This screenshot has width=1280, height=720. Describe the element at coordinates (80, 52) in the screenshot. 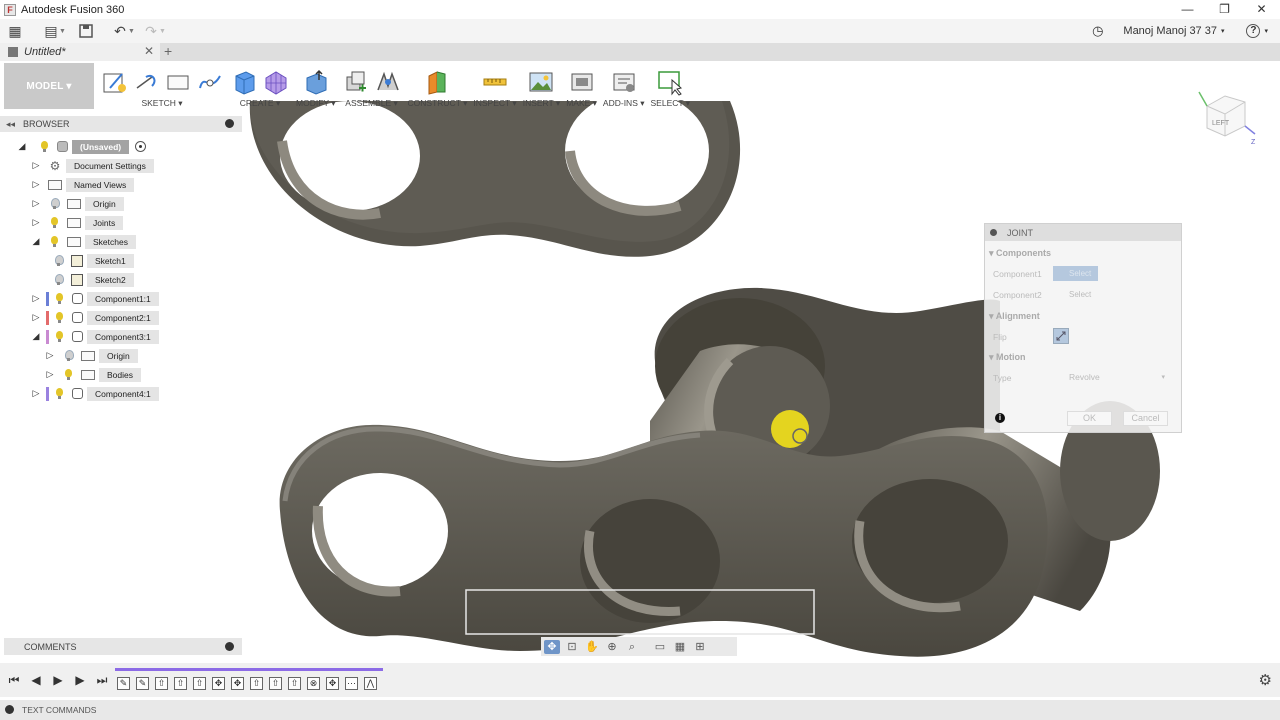

I see `tab-untitled: Untitled* ✕` at that location.